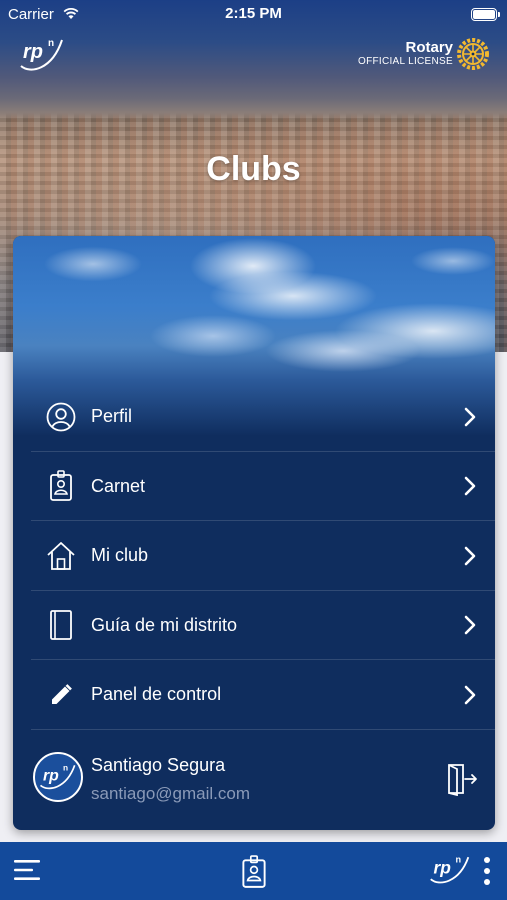 This screenshot has width=507, height=900. What do you see at coordinates (473, 54) in the screenshot?
I see `rotary-wheel-icon` at bounding box center [473, 54].